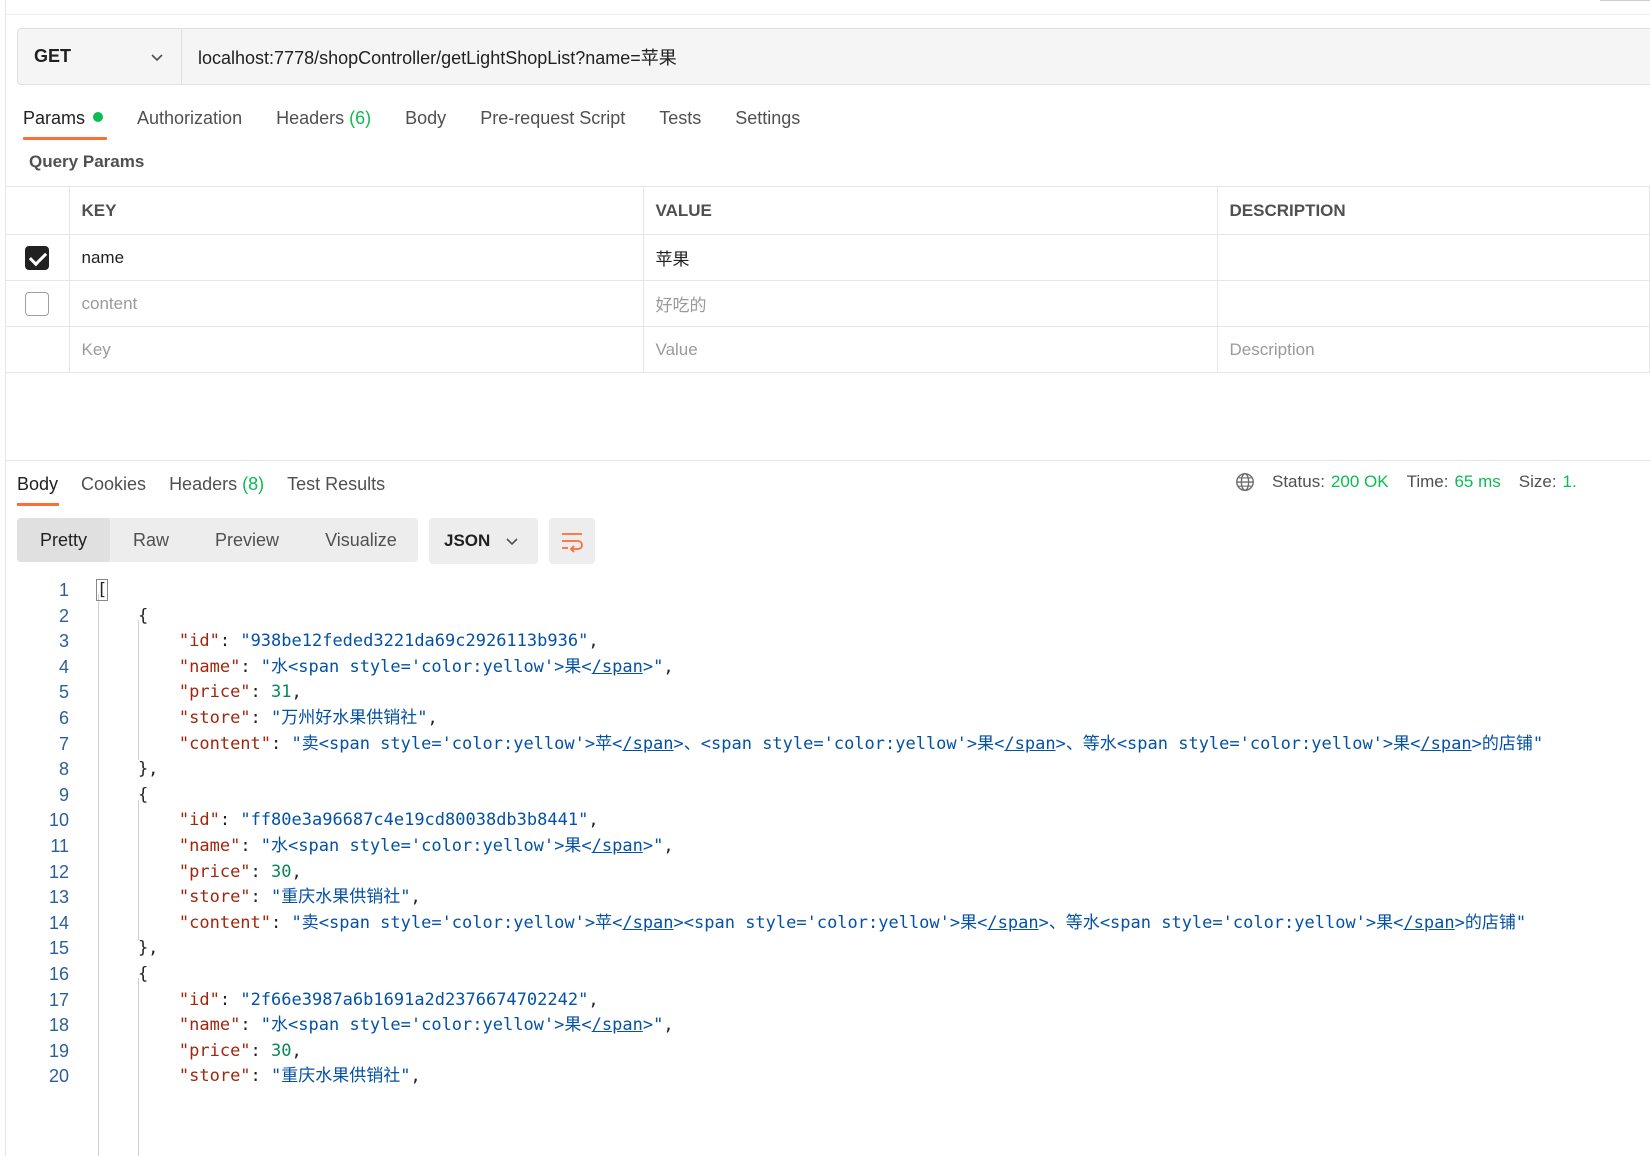 This screenshot has width=1650, height=1156. Describe the element at coordinates (832, 693) in the screenshot. I see `code-line: 5 "price": 31,` at that location.